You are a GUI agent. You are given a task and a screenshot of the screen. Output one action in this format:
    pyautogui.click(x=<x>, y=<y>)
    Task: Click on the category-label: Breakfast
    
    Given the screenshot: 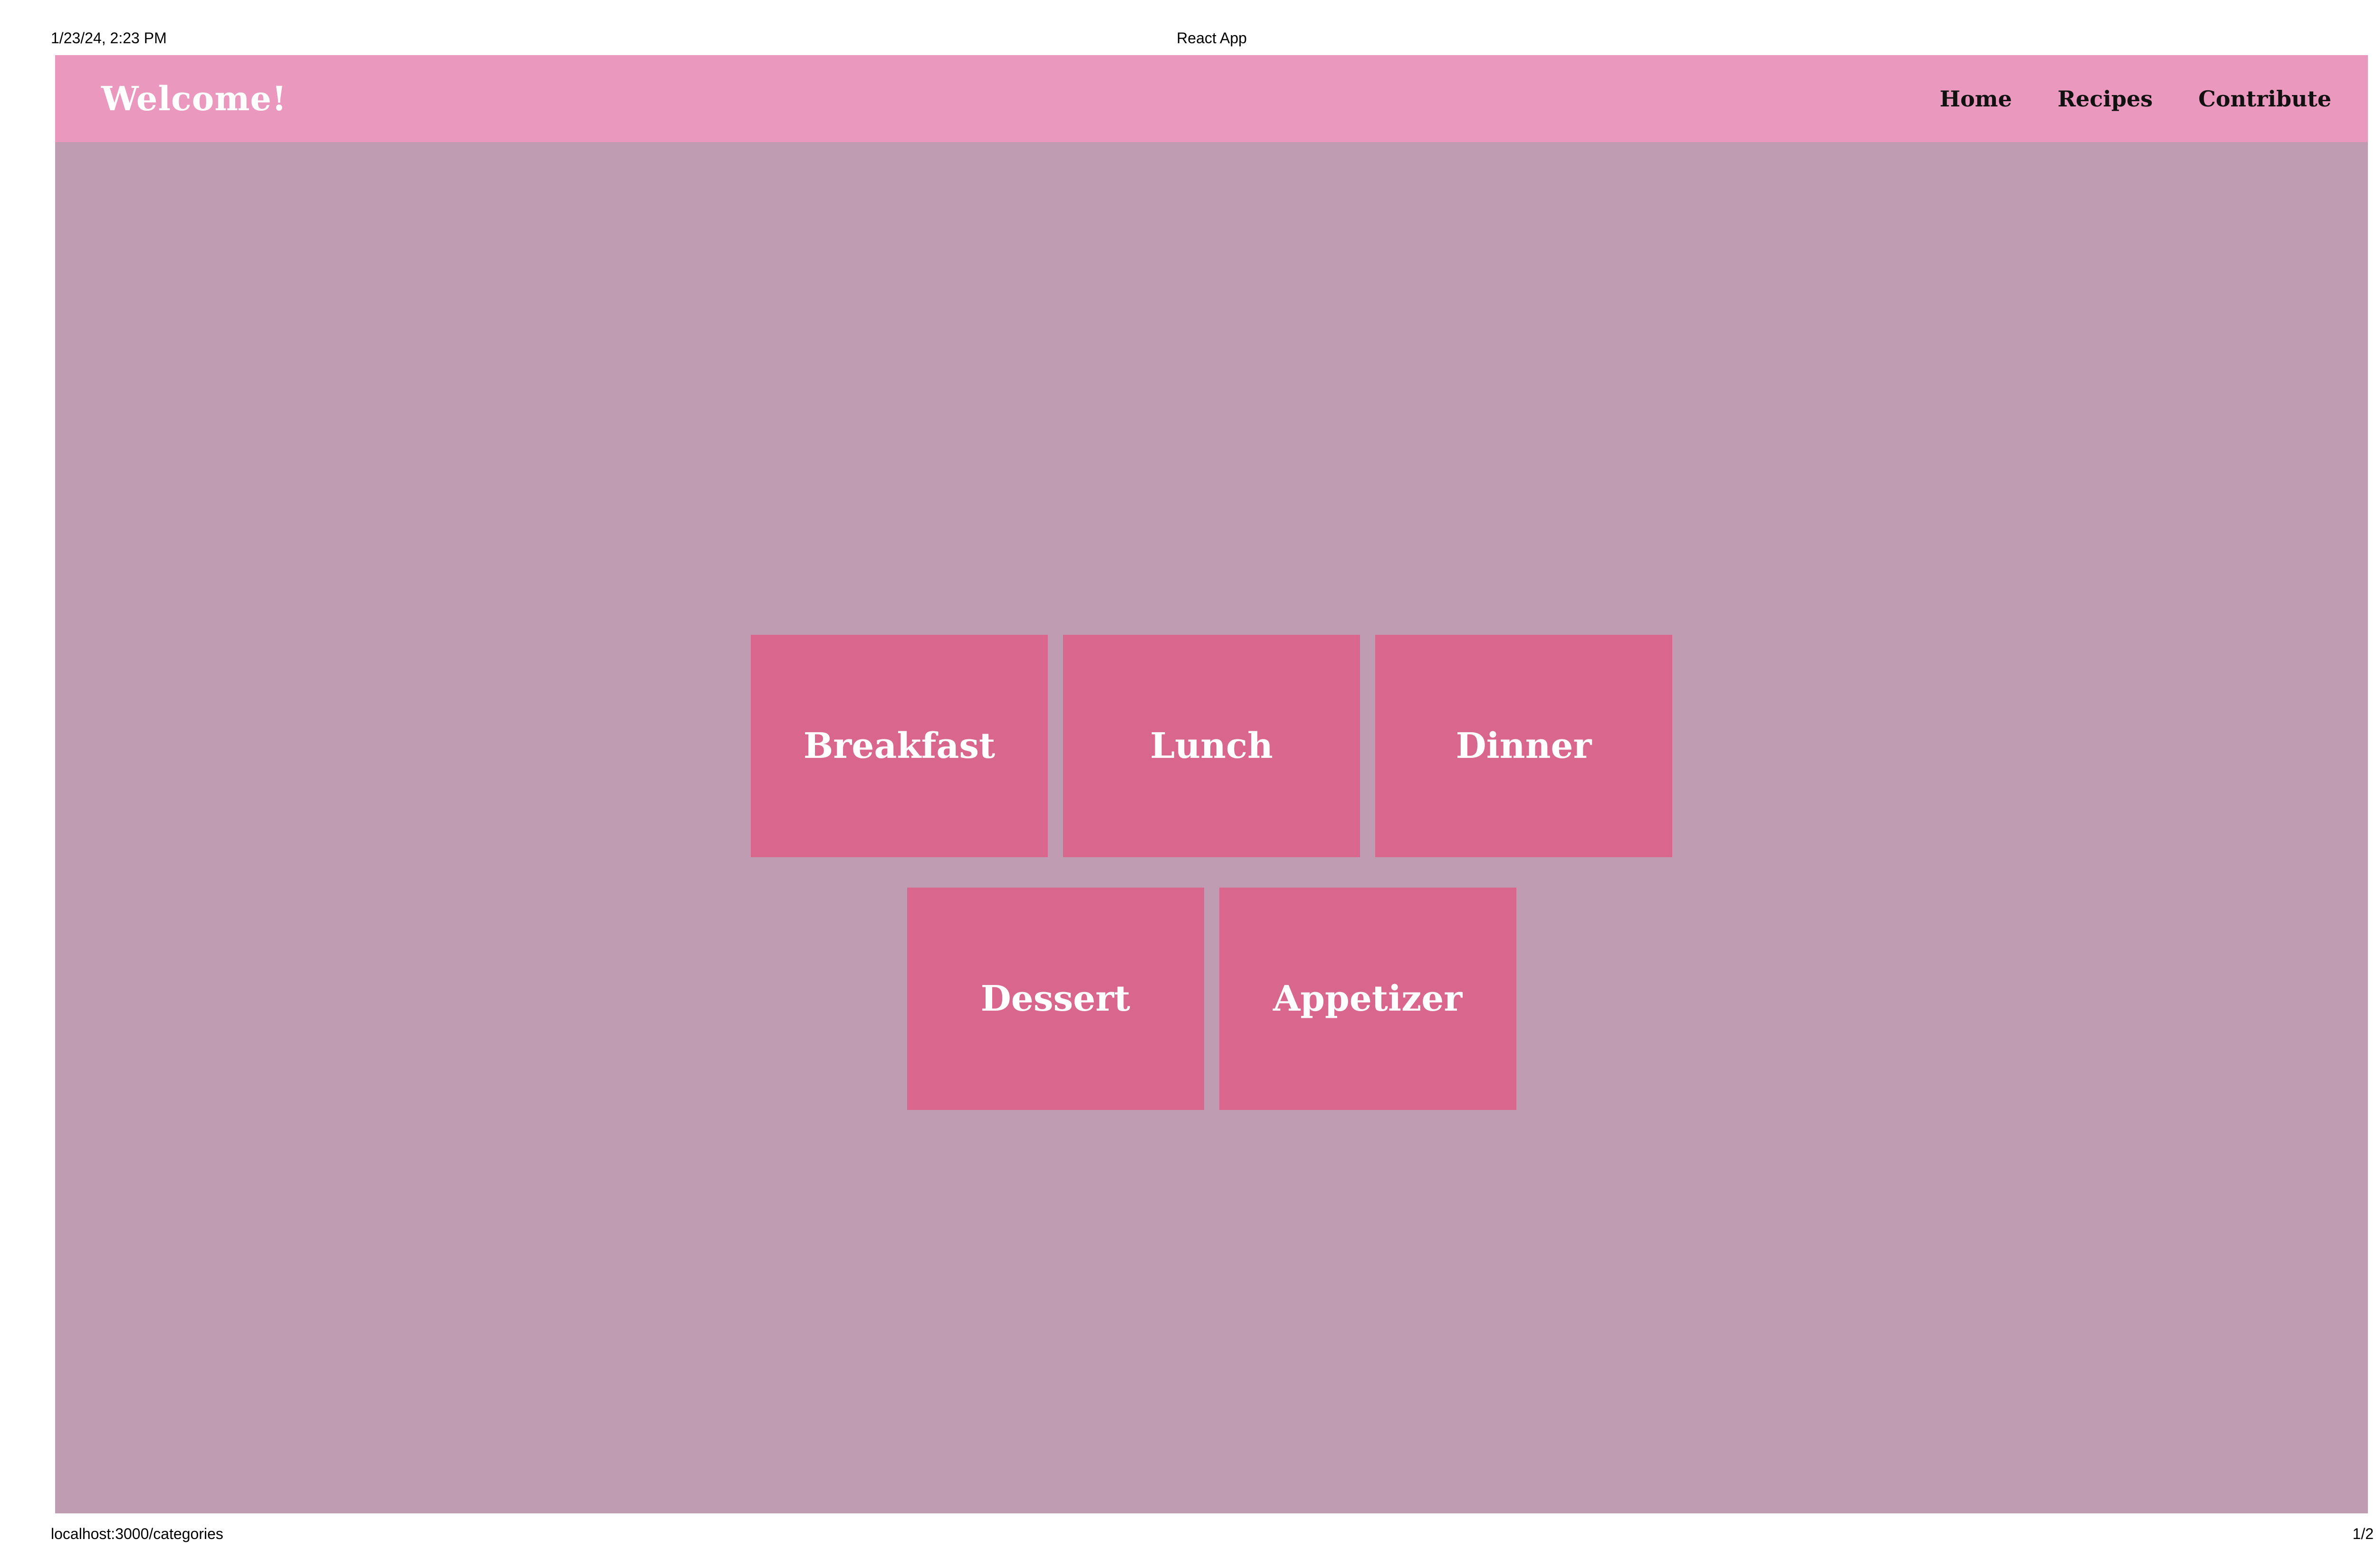 What is the action you would take?
    pyautogui.click(x=899, y=746)
    